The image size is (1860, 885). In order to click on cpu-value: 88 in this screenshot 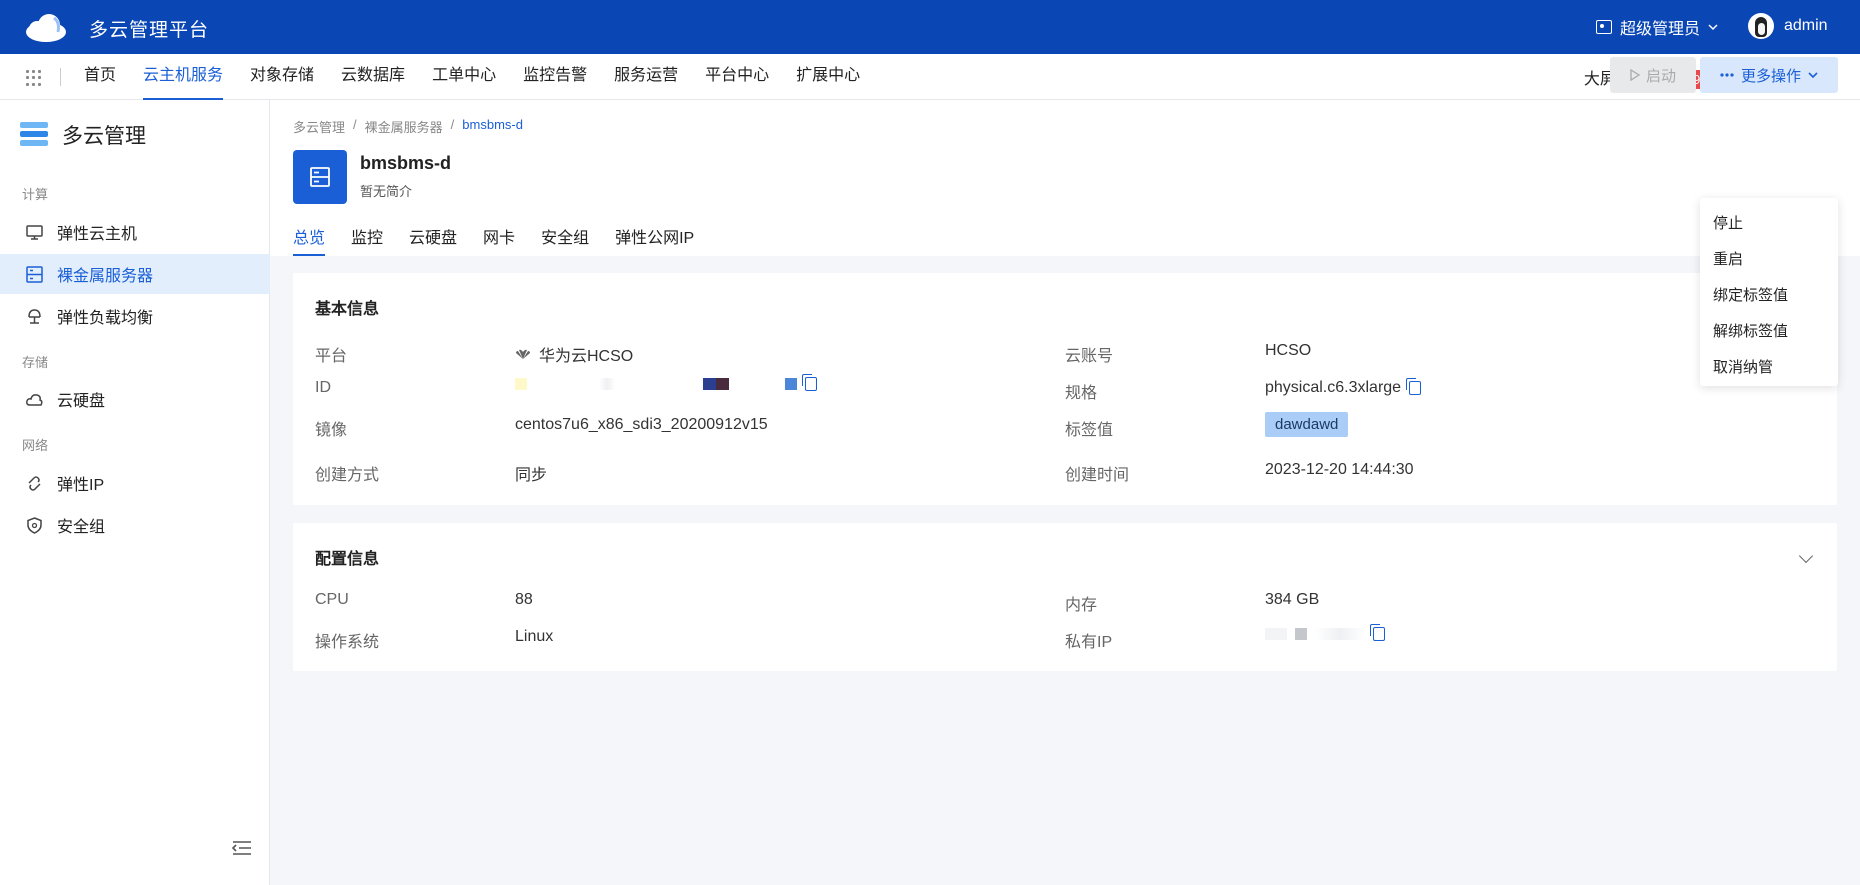, I will do `click(524, 599)`.